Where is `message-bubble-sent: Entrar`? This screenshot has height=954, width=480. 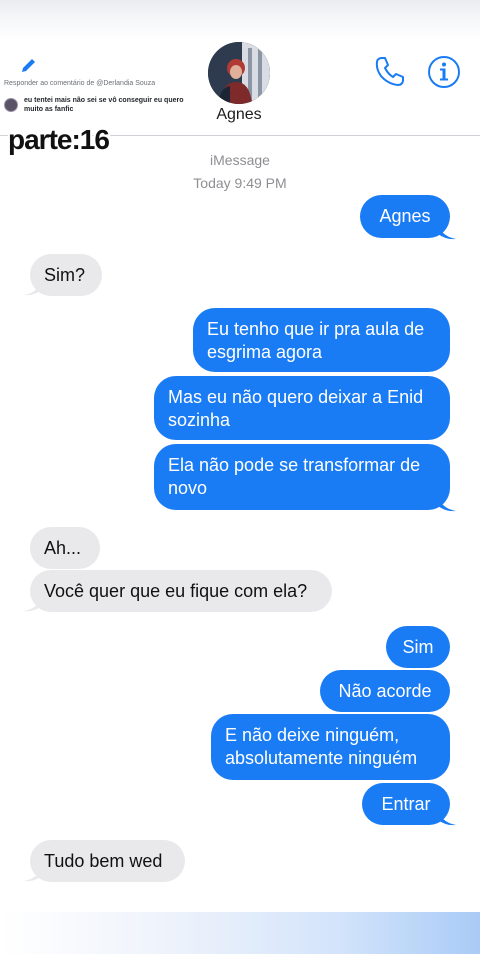 message-bubble-sent: Entrar is located at coordinates (406, 804).